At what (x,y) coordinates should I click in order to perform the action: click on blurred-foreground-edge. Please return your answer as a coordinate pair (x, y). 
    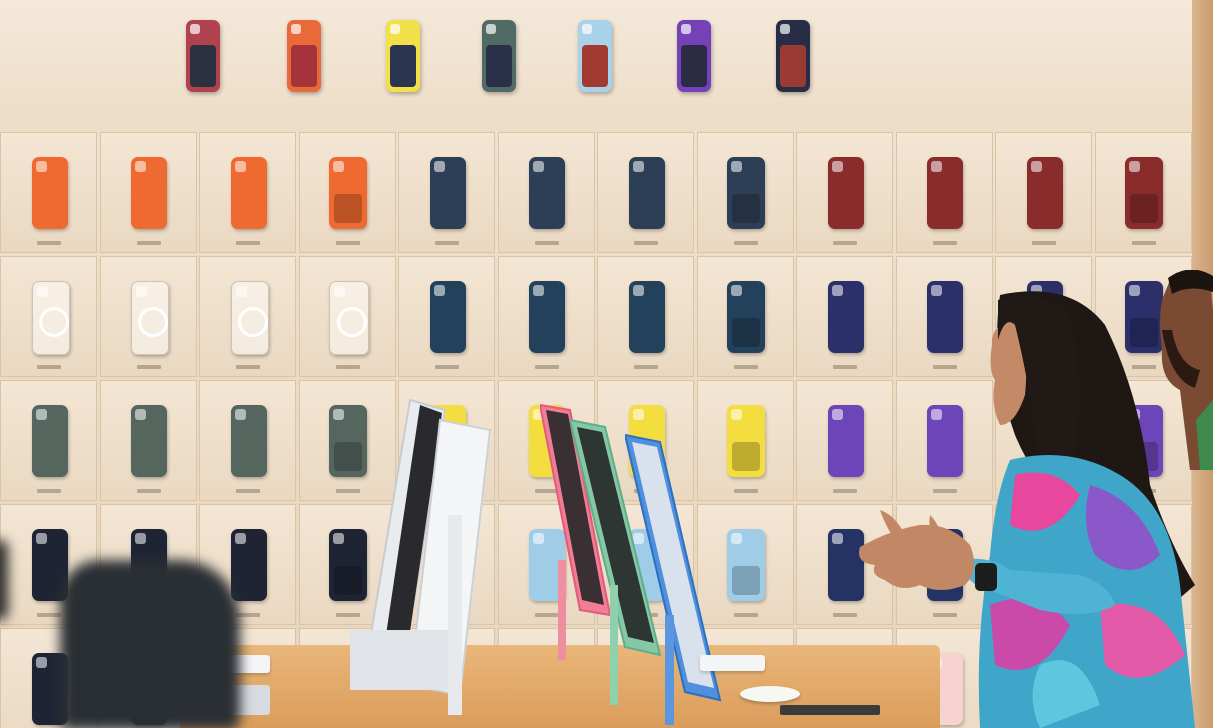
    Looking at the image, I should click on (4, 580).